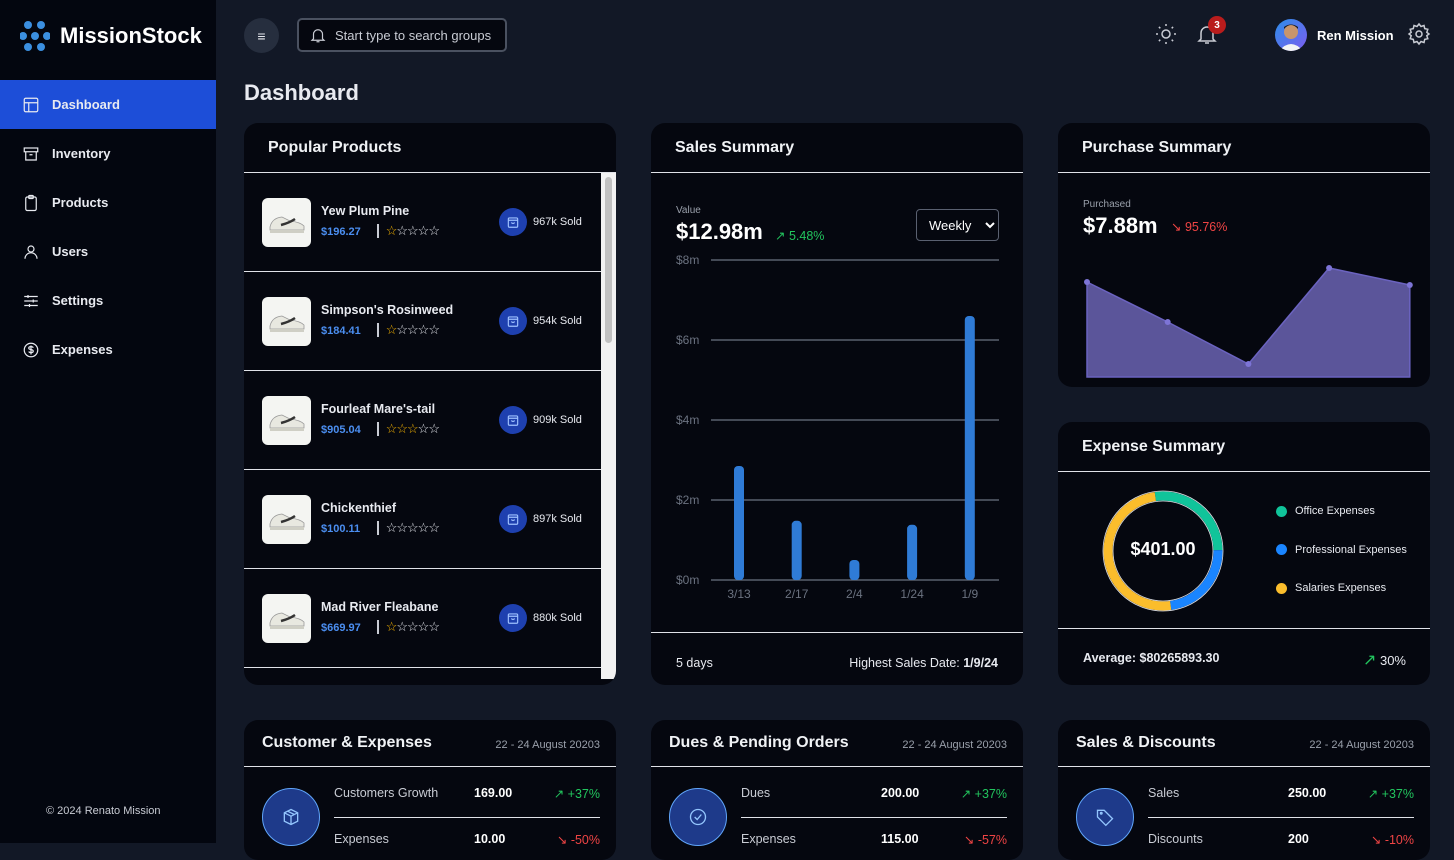  What do you see at coordinates (1206, 227) in the screenshot?
I see `purchase-change-value: 95.76%` at bounding box center [1206, 227].